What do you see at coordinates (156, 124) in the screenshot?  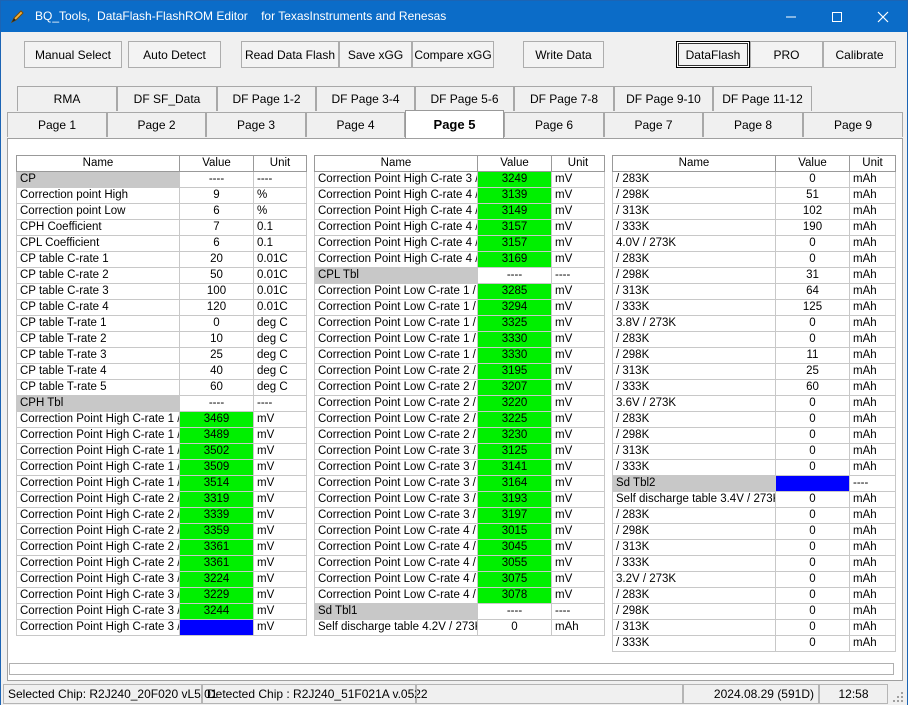 I see `tab-page-2: Page 2` at bounding box center [156, 124].